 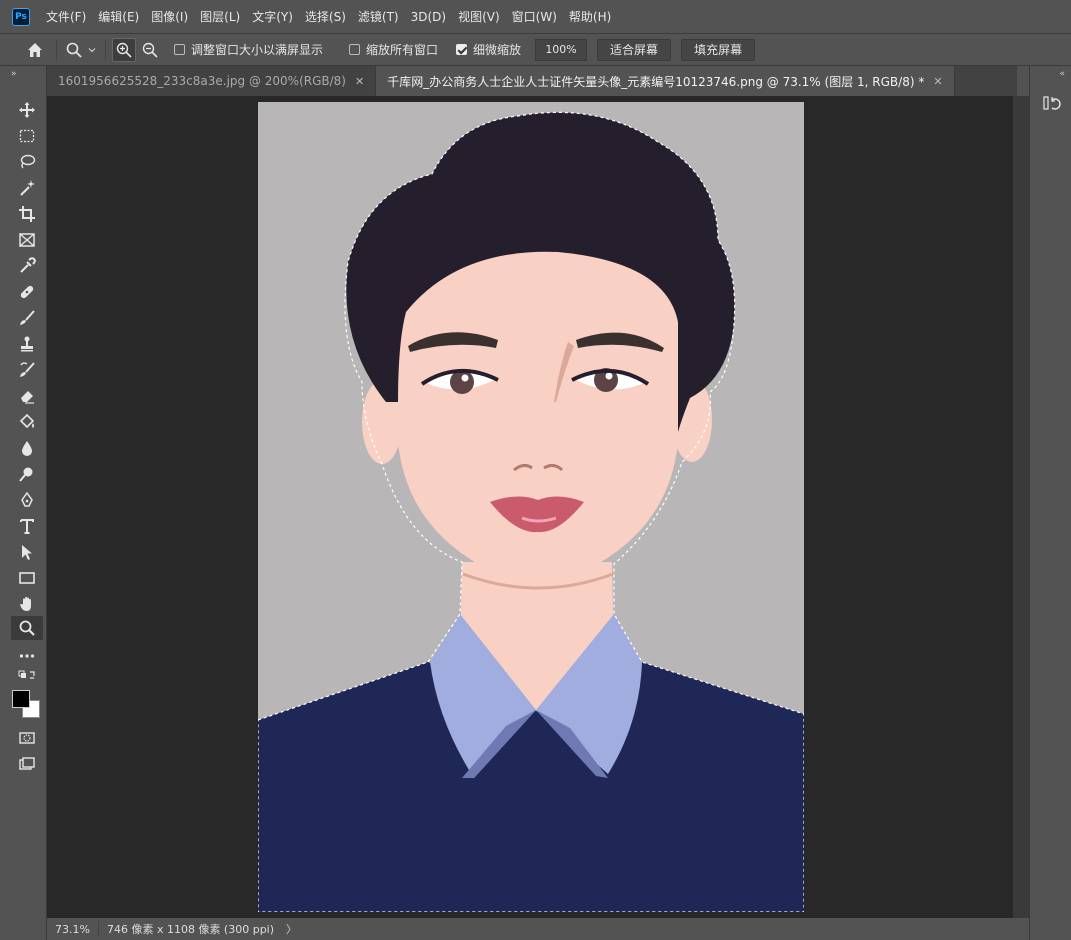 What do you see at coordinates (27, 162) in the screenshot?
I see `lasso-icon` at bounding box center [27, 162].